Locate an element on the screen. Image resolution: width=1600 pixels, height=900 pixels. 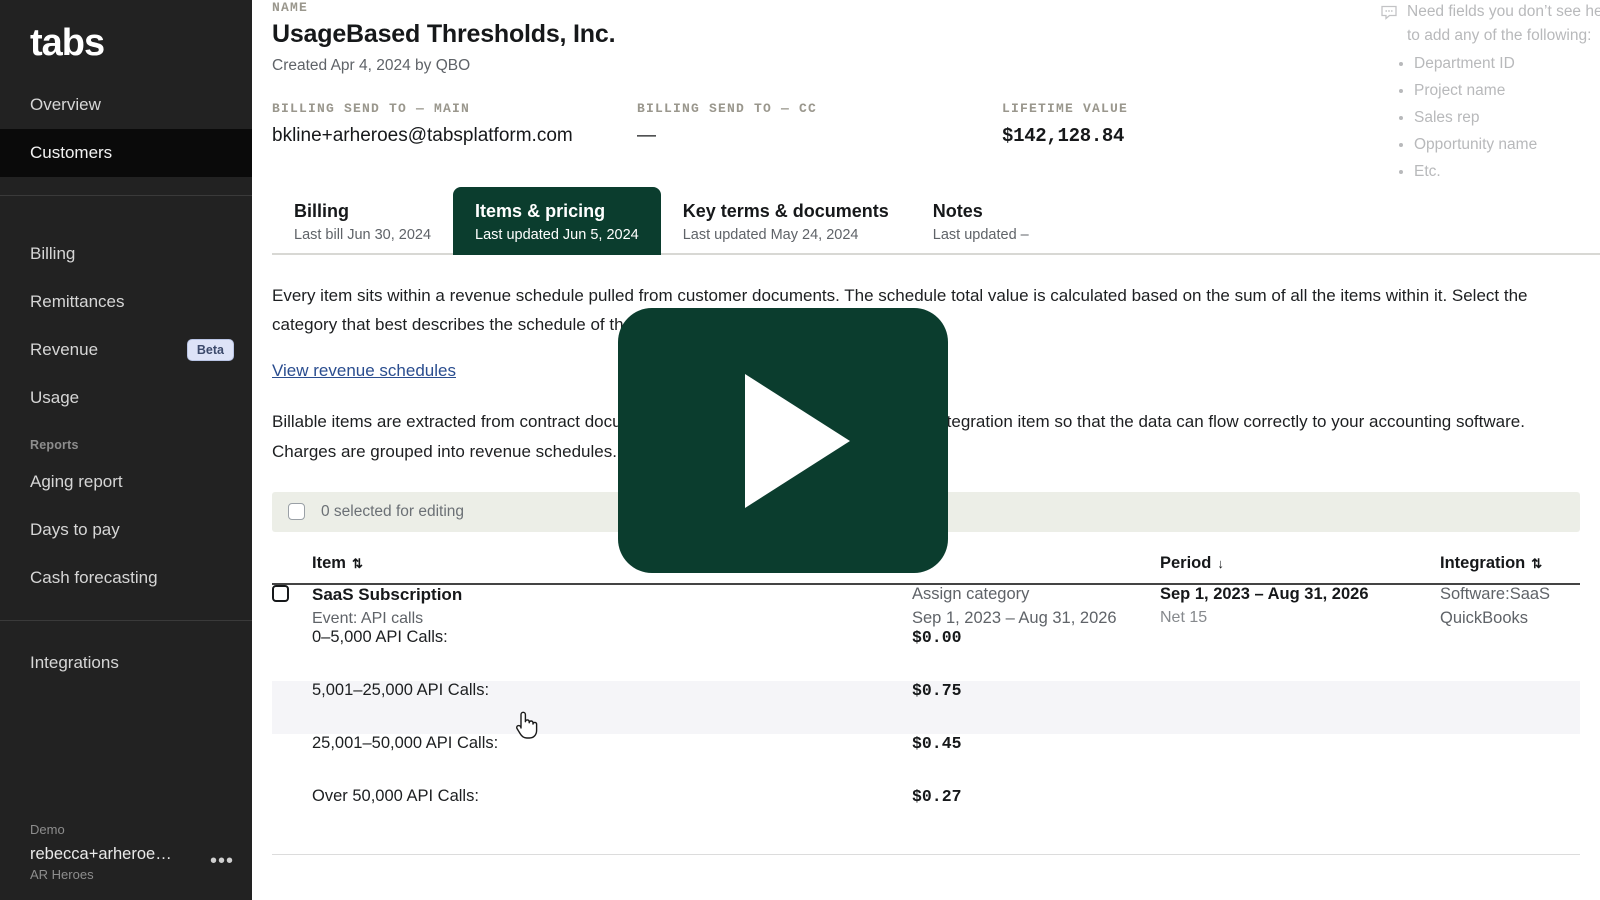
sidebar-item-days-to-pay: Days to pay is located at coordinates (126, 530).